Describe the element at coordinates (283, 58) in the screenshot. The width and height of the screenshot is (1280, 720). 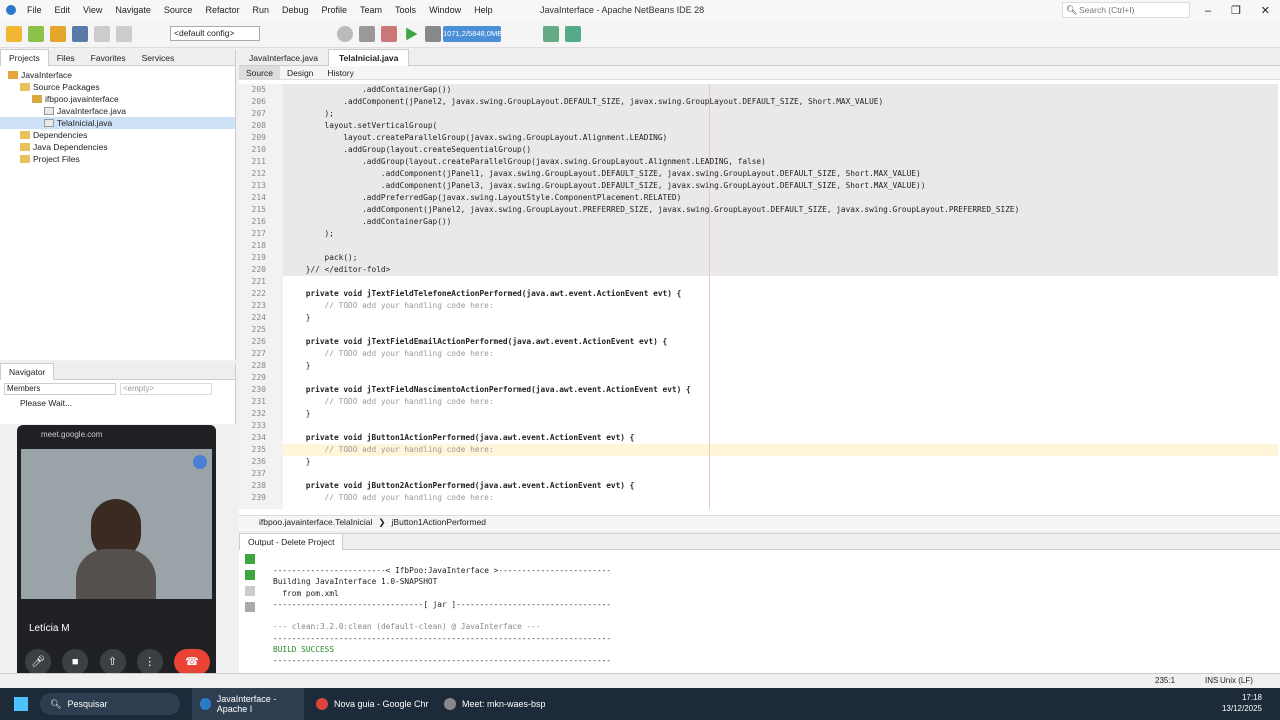
I see `editor-tab-javainterface-java: JavaInterface.java` at that location.